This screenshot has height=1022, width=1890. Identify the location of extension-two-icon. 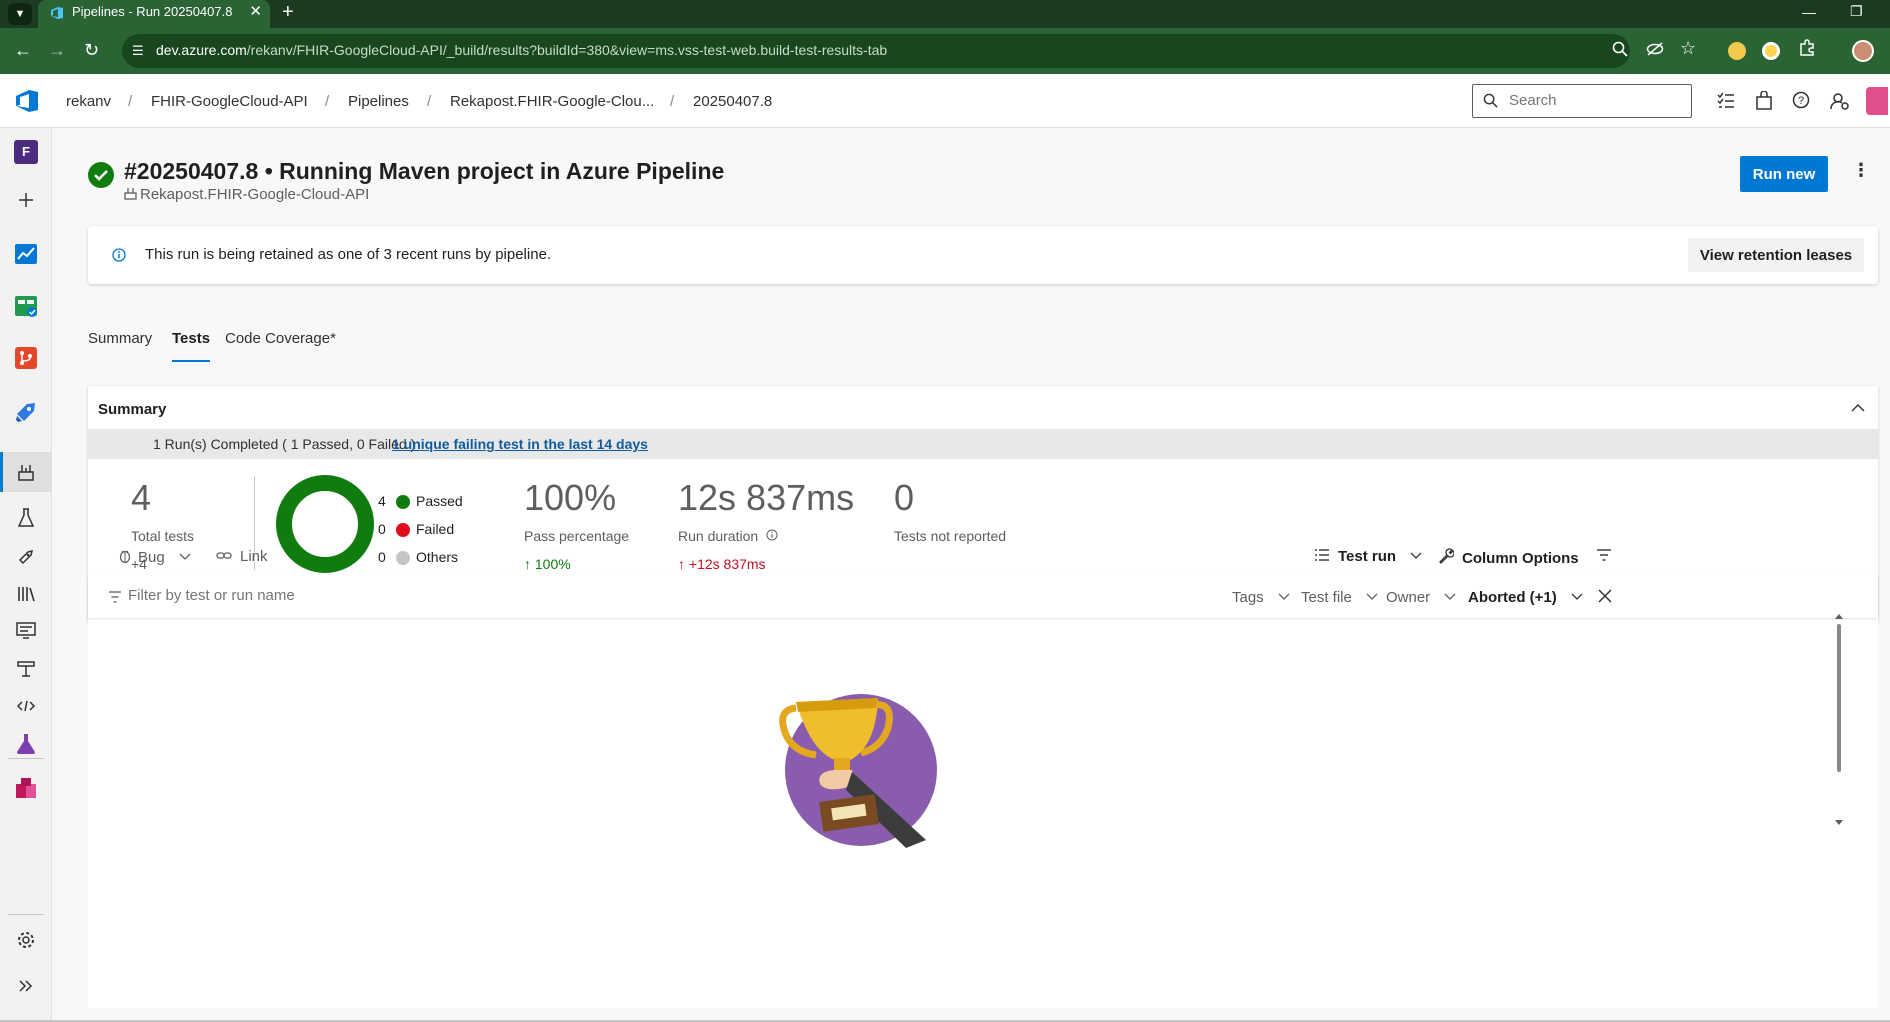
(1771, 51).